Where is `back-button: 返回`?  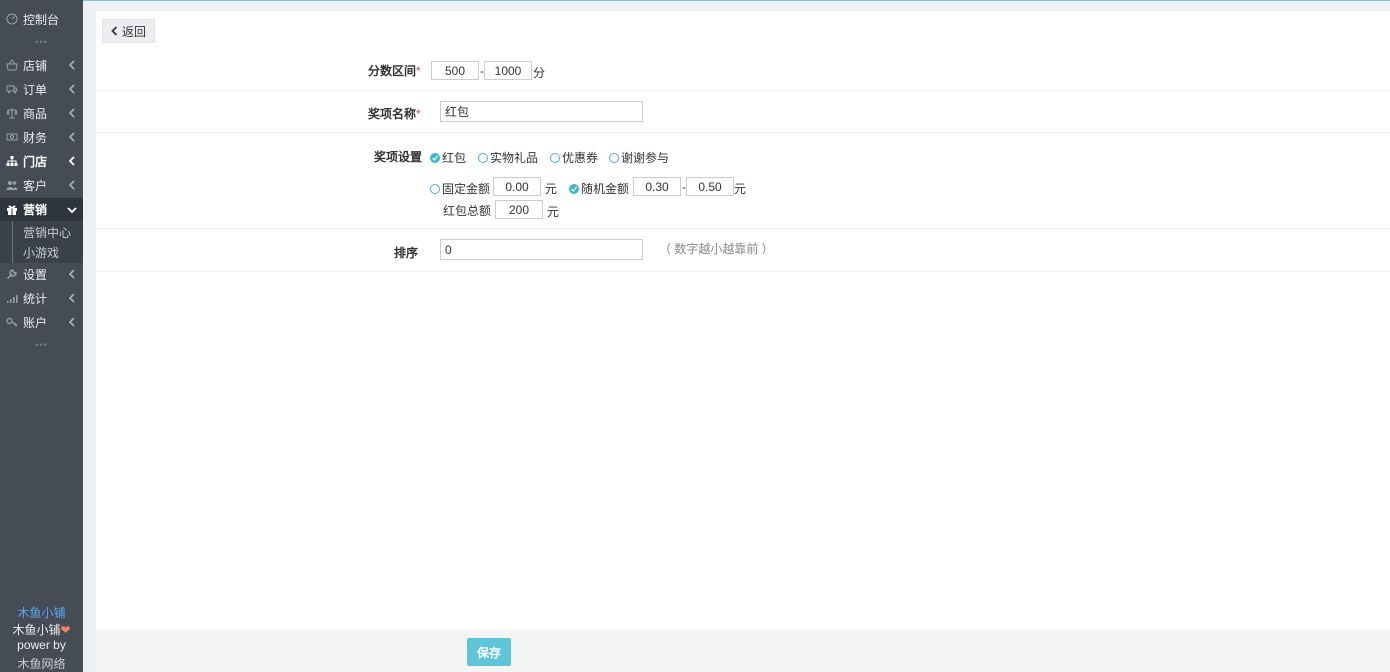 back-button: 返回 is located at coordinates (128, 31).